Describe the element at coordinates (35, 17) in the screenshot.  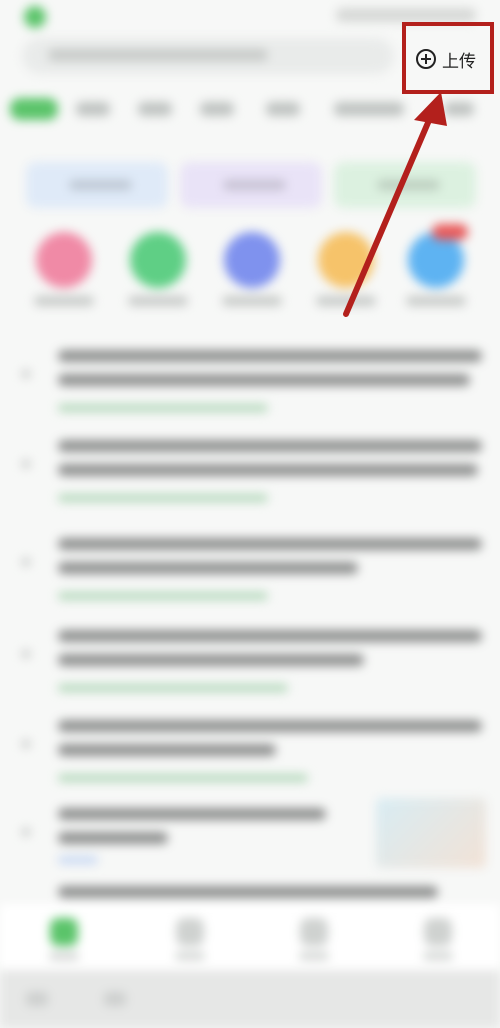
I see `status-icon` at that location.